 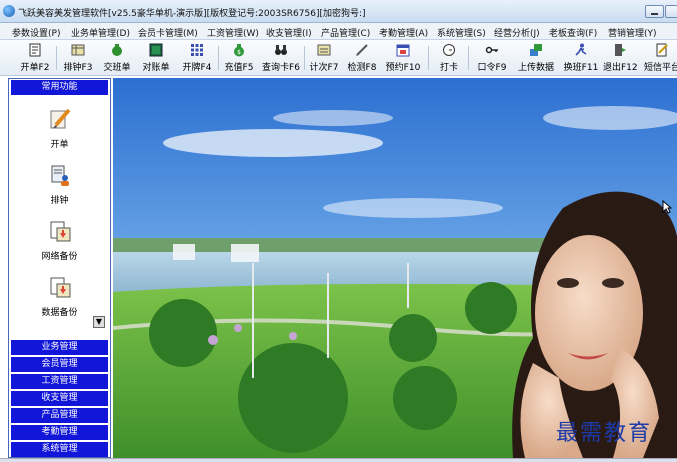 What do you see at coordinates (362, 58) in the screenshot?
I see `detect-button: 检测F8` at bounding box center [362, 58].